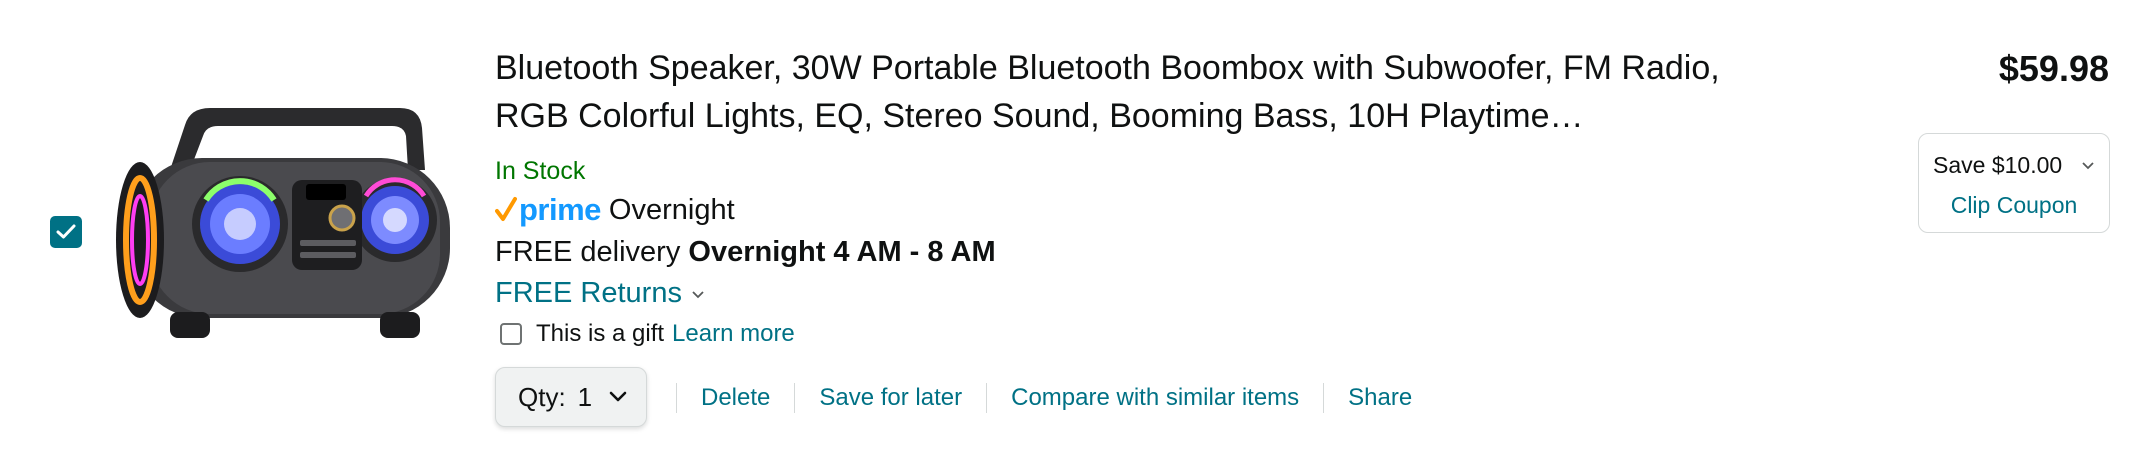 Image resolution: width=2132 pixels, height=458 pixels. I want to click on prime-badge: prime Overnight, so click(615, 210).